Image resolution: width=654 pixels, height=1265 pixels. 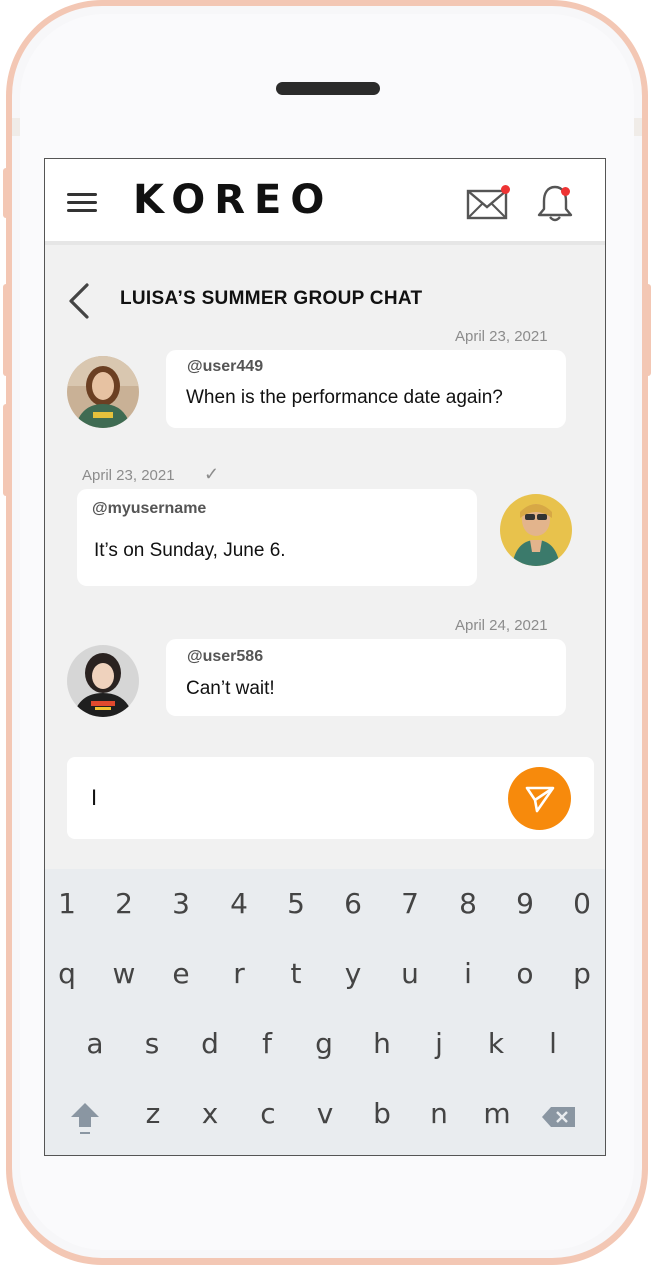 What do you see at coordinates (210, 1043) in the screenshot?
I see `key-d: d` at bounding box center [210, 1043].